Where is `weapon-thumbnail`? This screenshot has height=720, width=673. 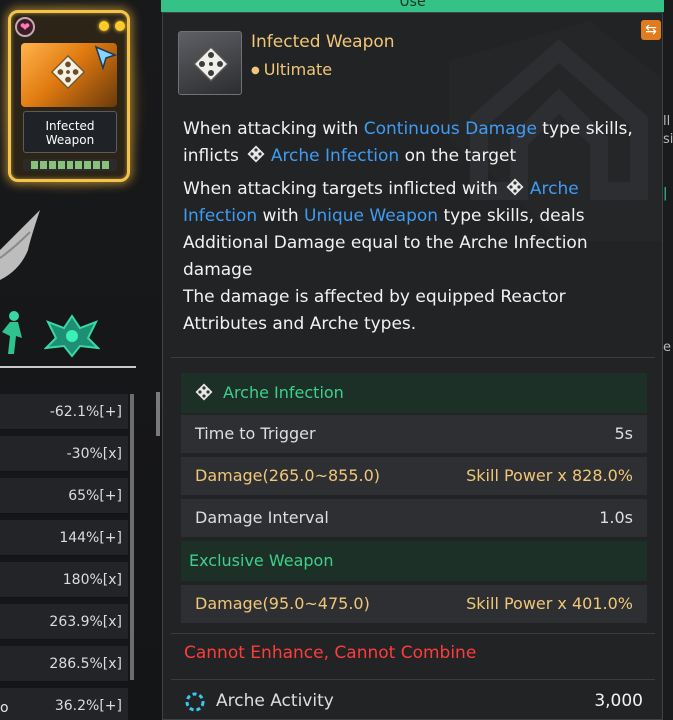 weapon-thumbnail is located at coordinates (210, 63).